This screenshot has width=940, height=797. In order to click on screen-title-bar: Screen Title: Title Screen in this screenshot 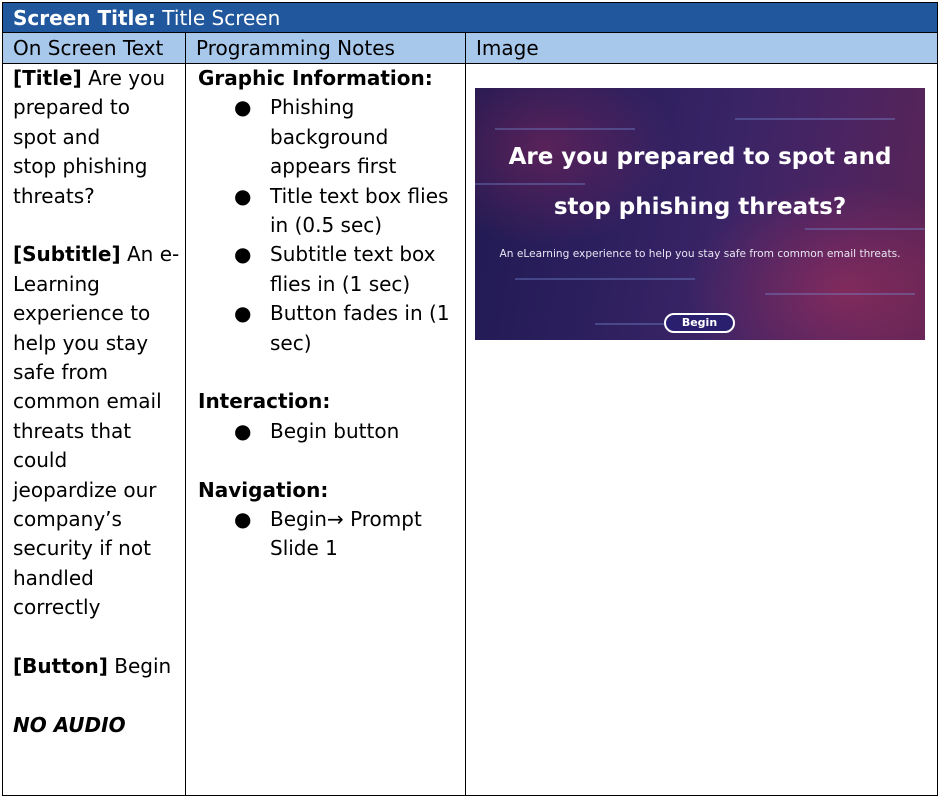, I will do `click(470, 18)`.